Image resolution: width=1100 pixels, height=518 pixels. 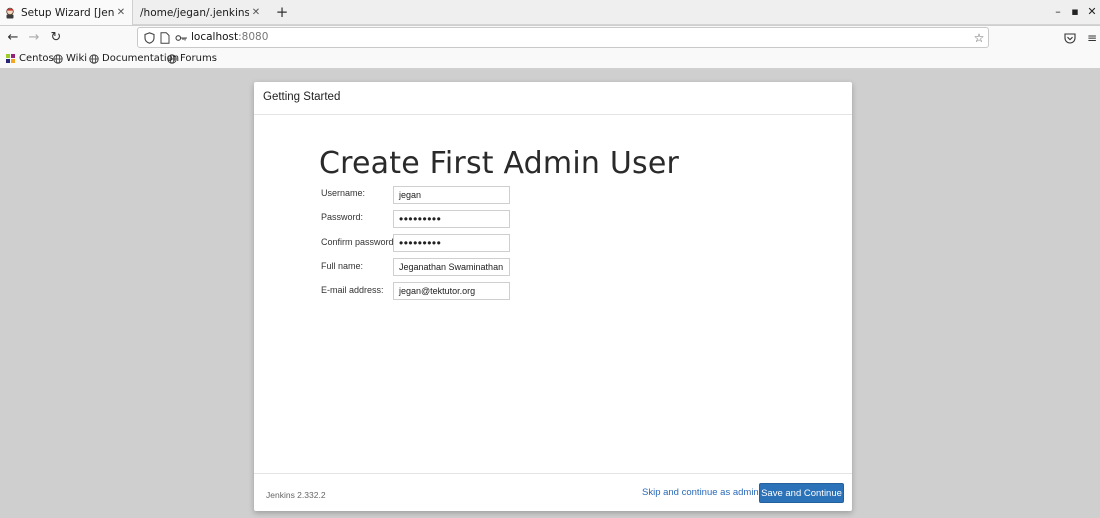 I want to click on bookmark-forums: Forums, so click(x=191, y=58).